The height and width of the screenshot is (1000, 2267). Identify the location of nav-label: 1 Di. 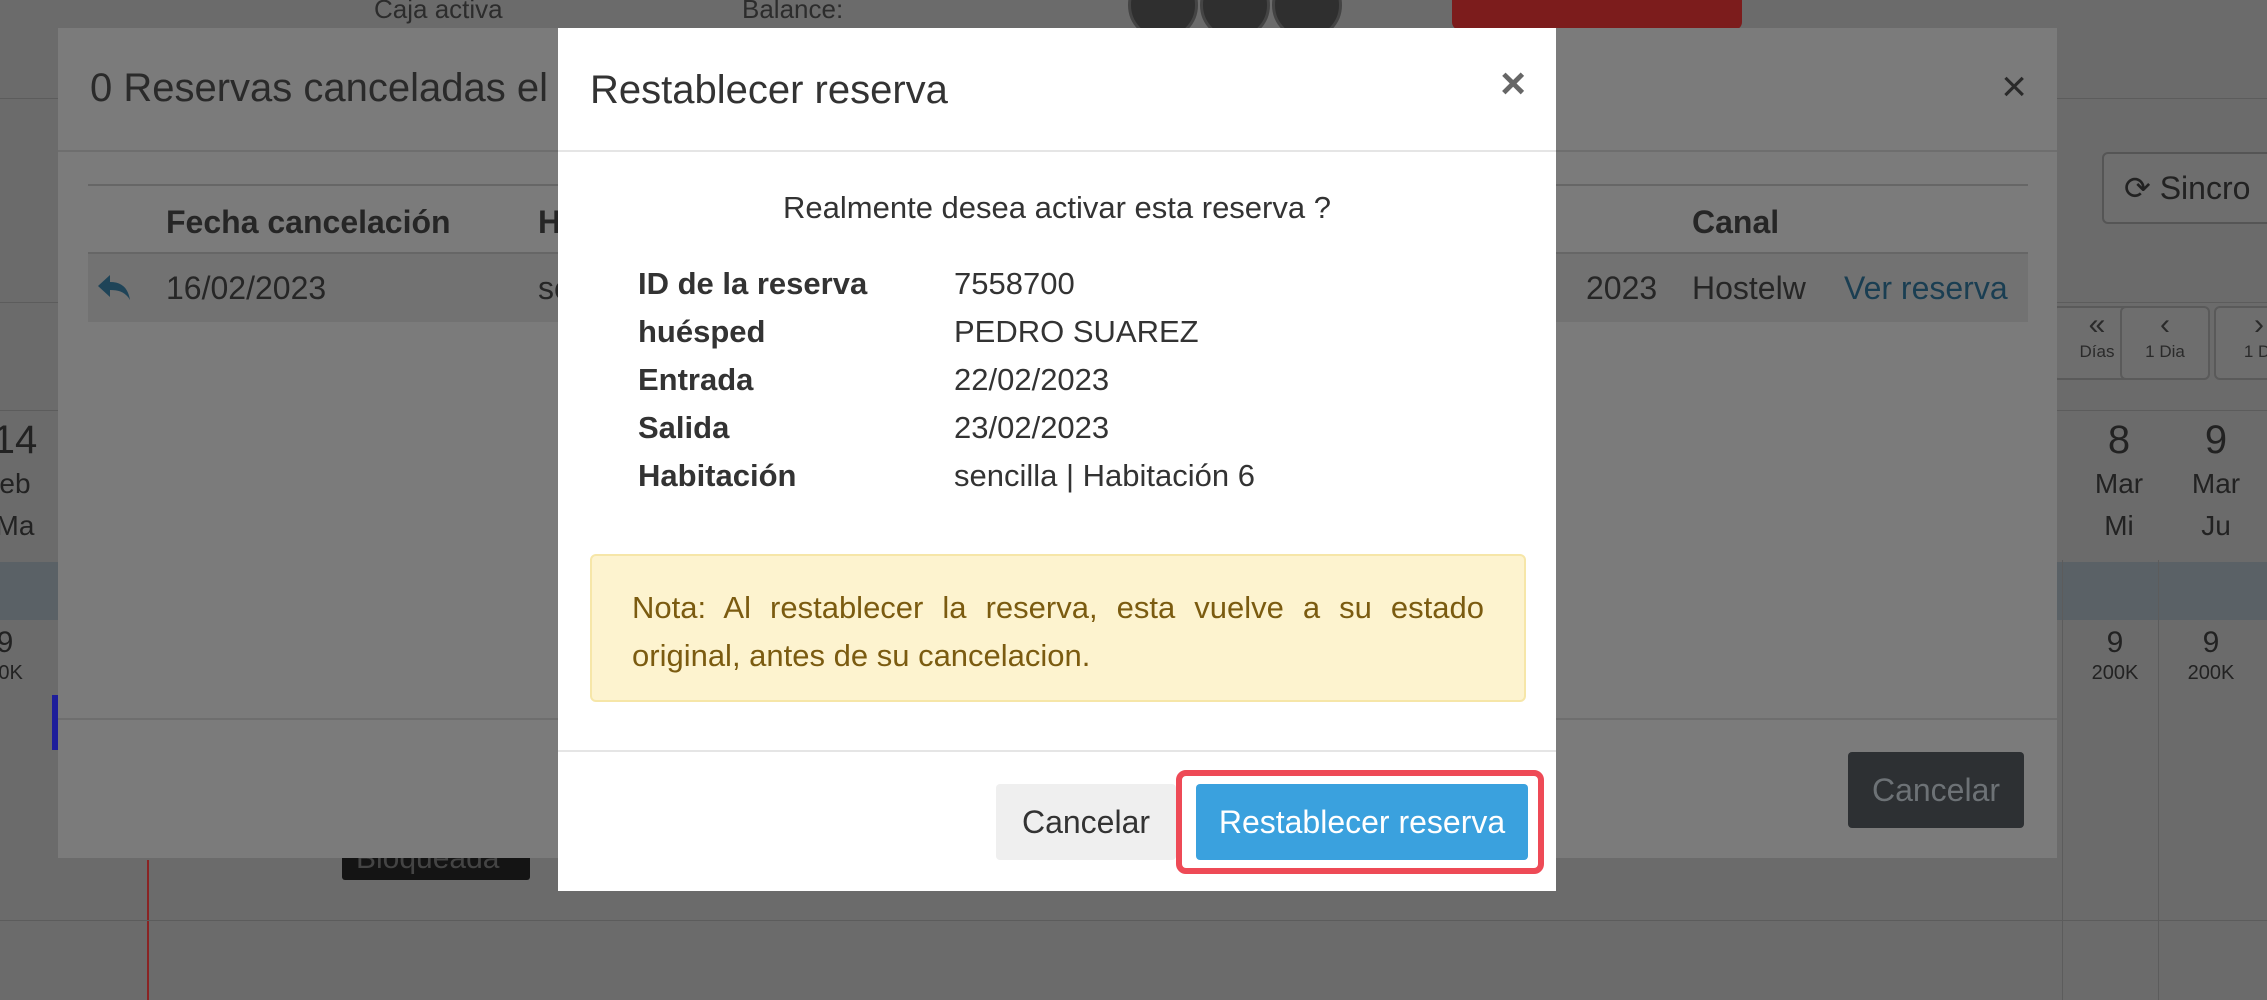
(2255, 351).